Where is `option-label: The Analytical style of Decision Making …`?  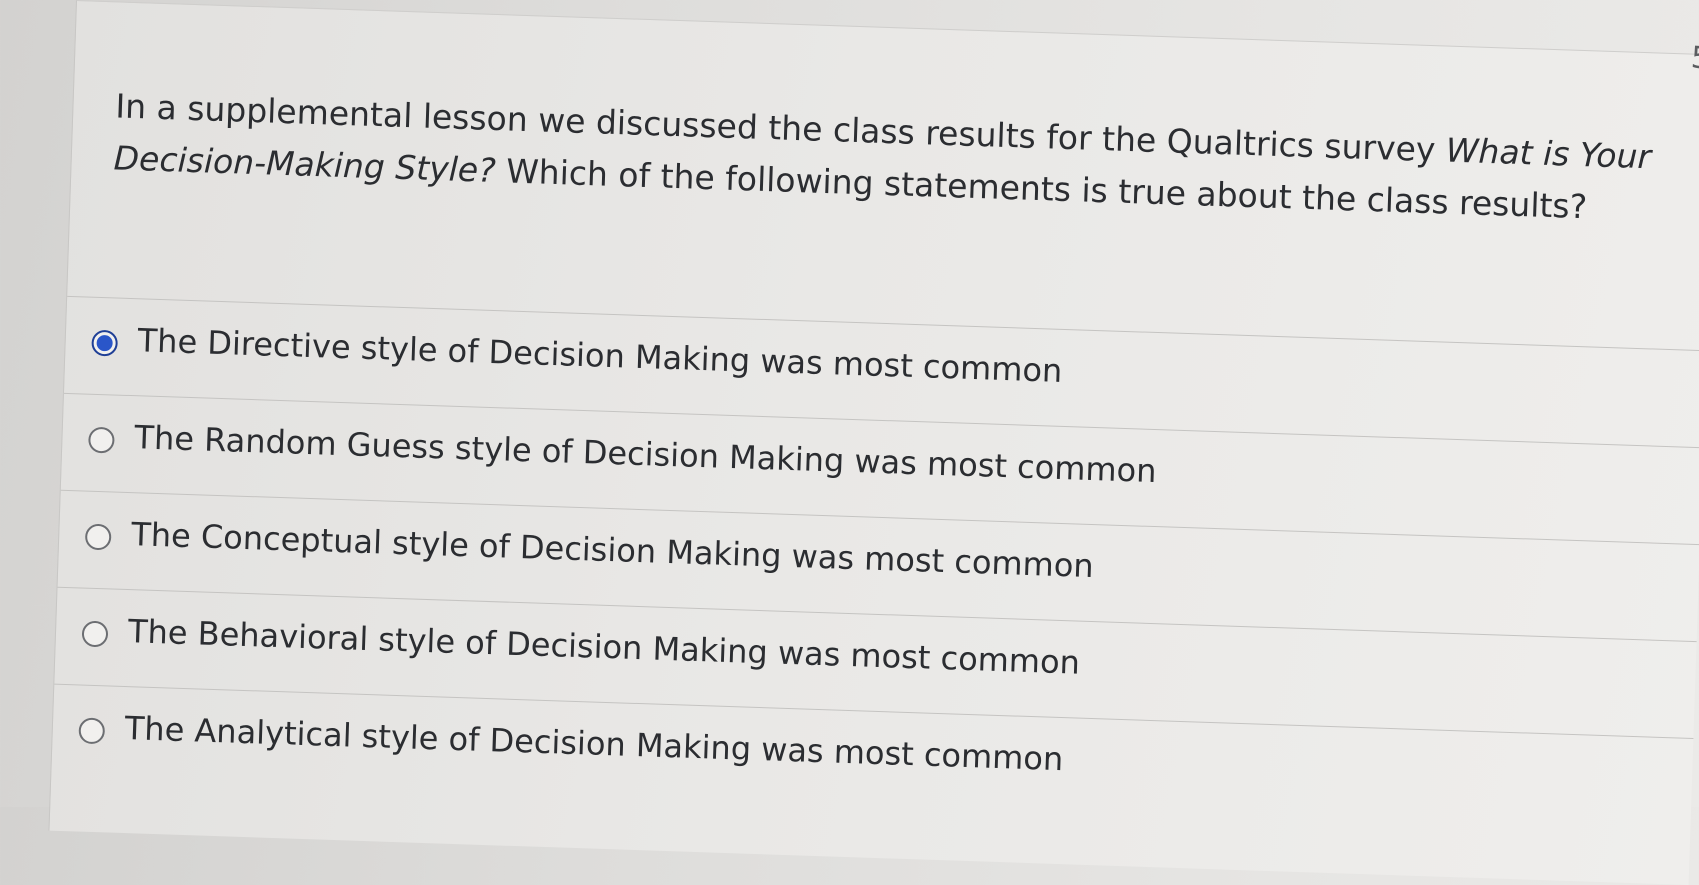
option-label: The Analytical style of Decision Making … is located at coordinates (594, 744).